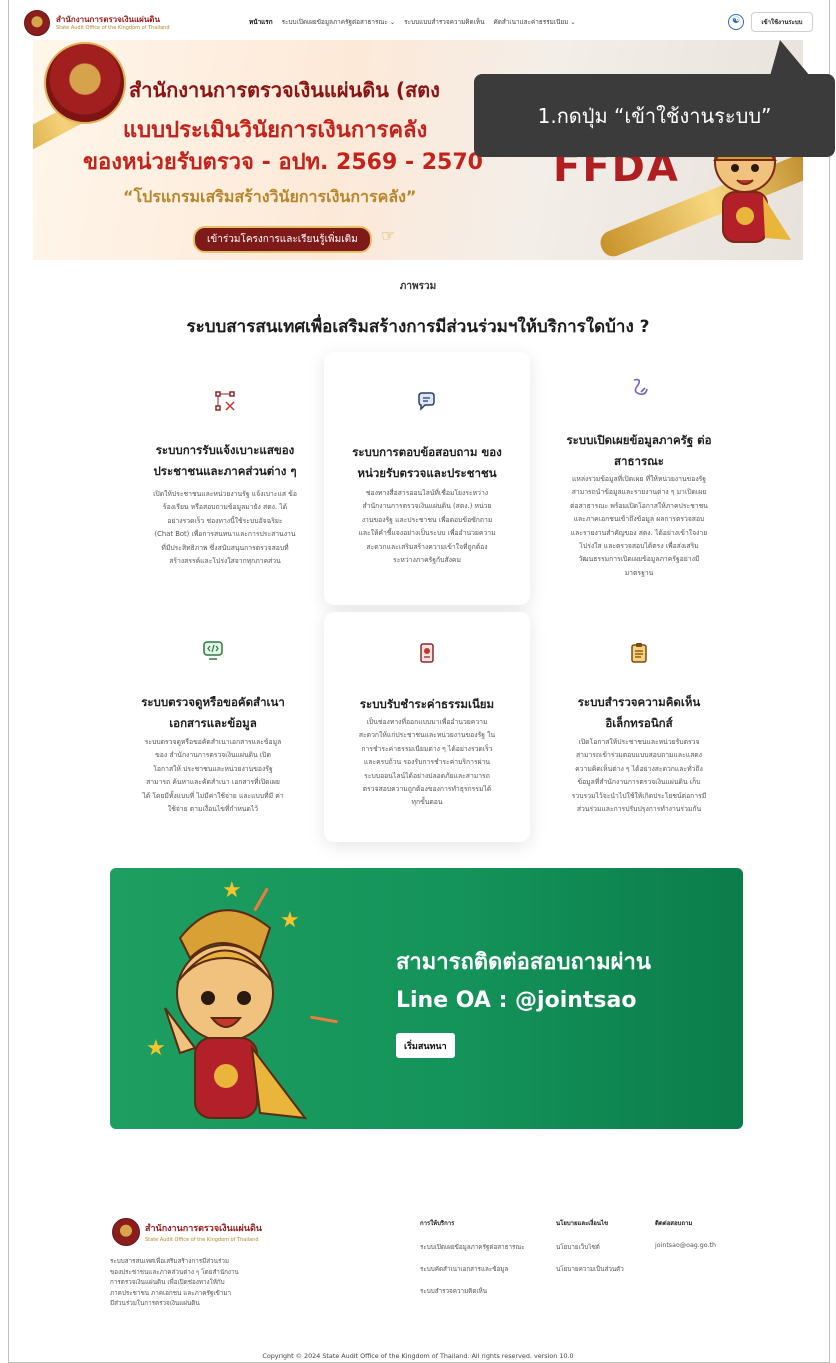  Describe the element at coordinates (339, 22) in the screenshot. I see `nav-open-data: ระบบเปิดเผยข้อมูลภาครัฐต่อสาธารณะ ⌄` at that location.